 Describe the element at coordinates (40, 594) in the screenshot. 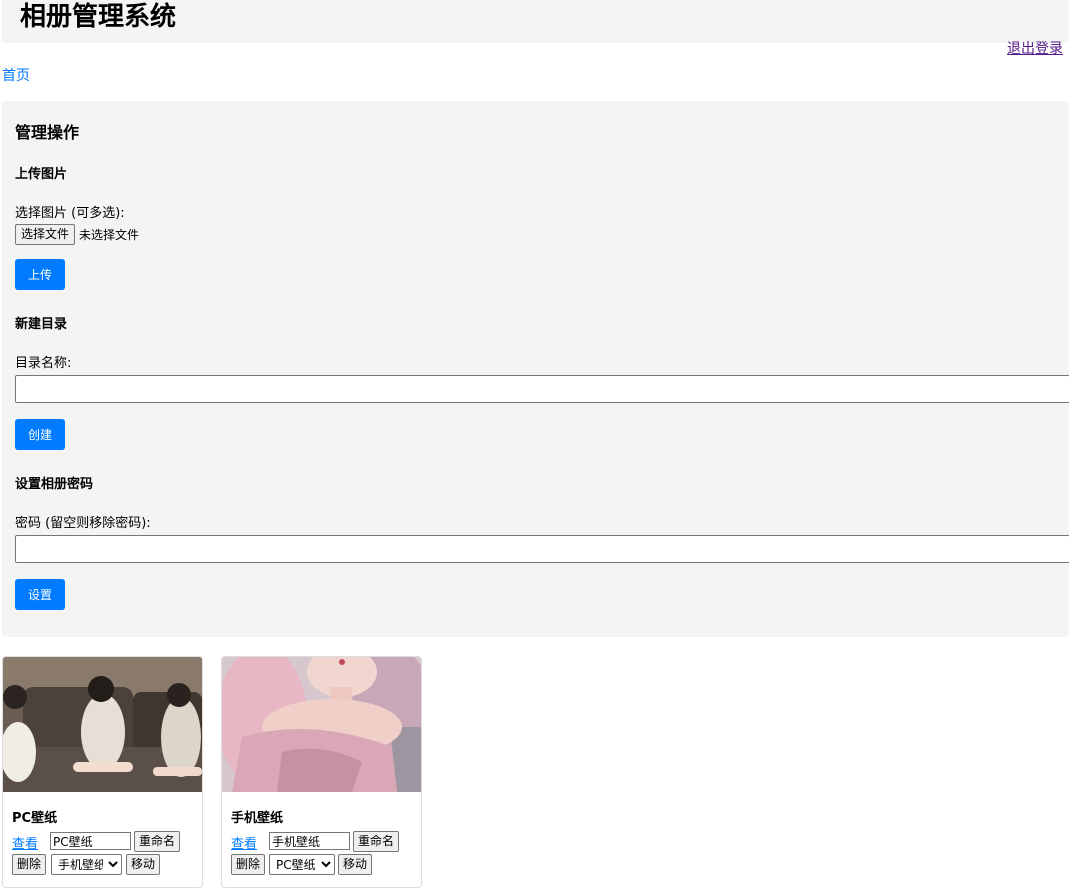

I see `set-password-button: 设置` at that location.